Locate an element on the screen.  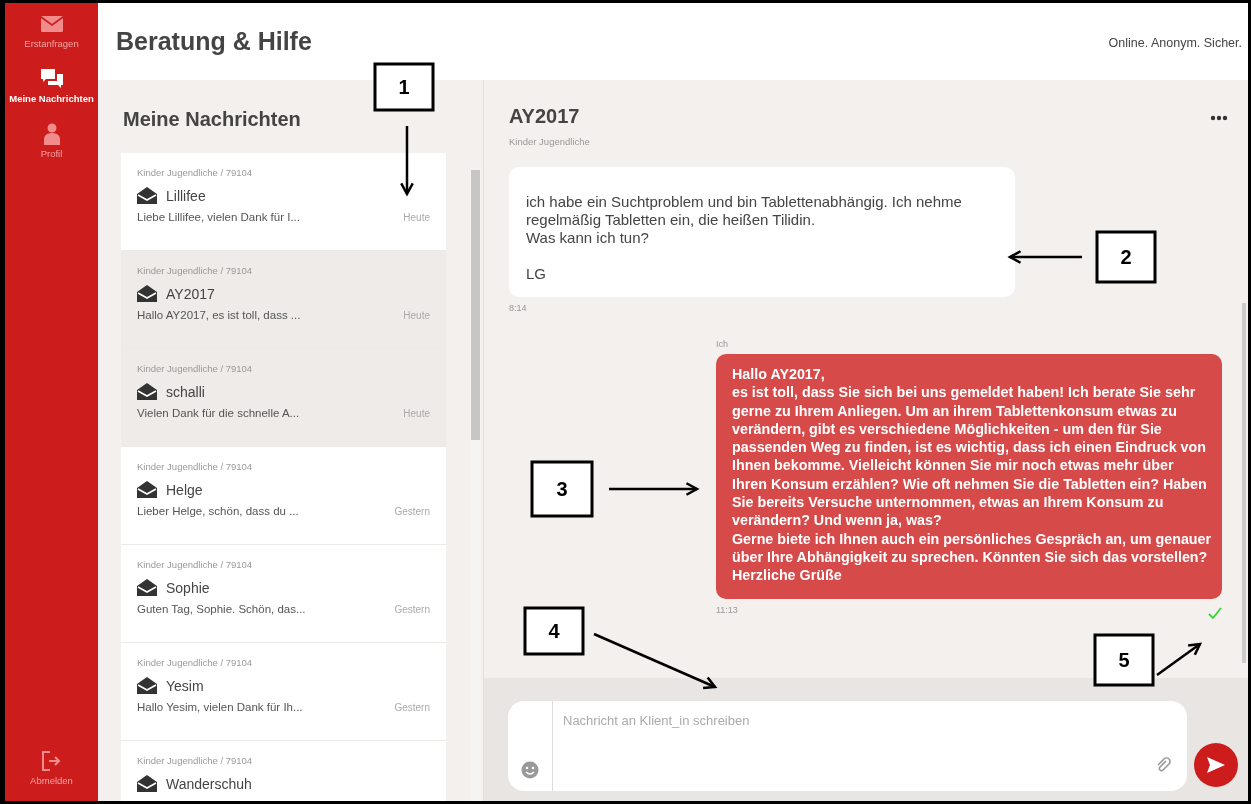
callout-label: 2 is located at coordinates (1126, 257).